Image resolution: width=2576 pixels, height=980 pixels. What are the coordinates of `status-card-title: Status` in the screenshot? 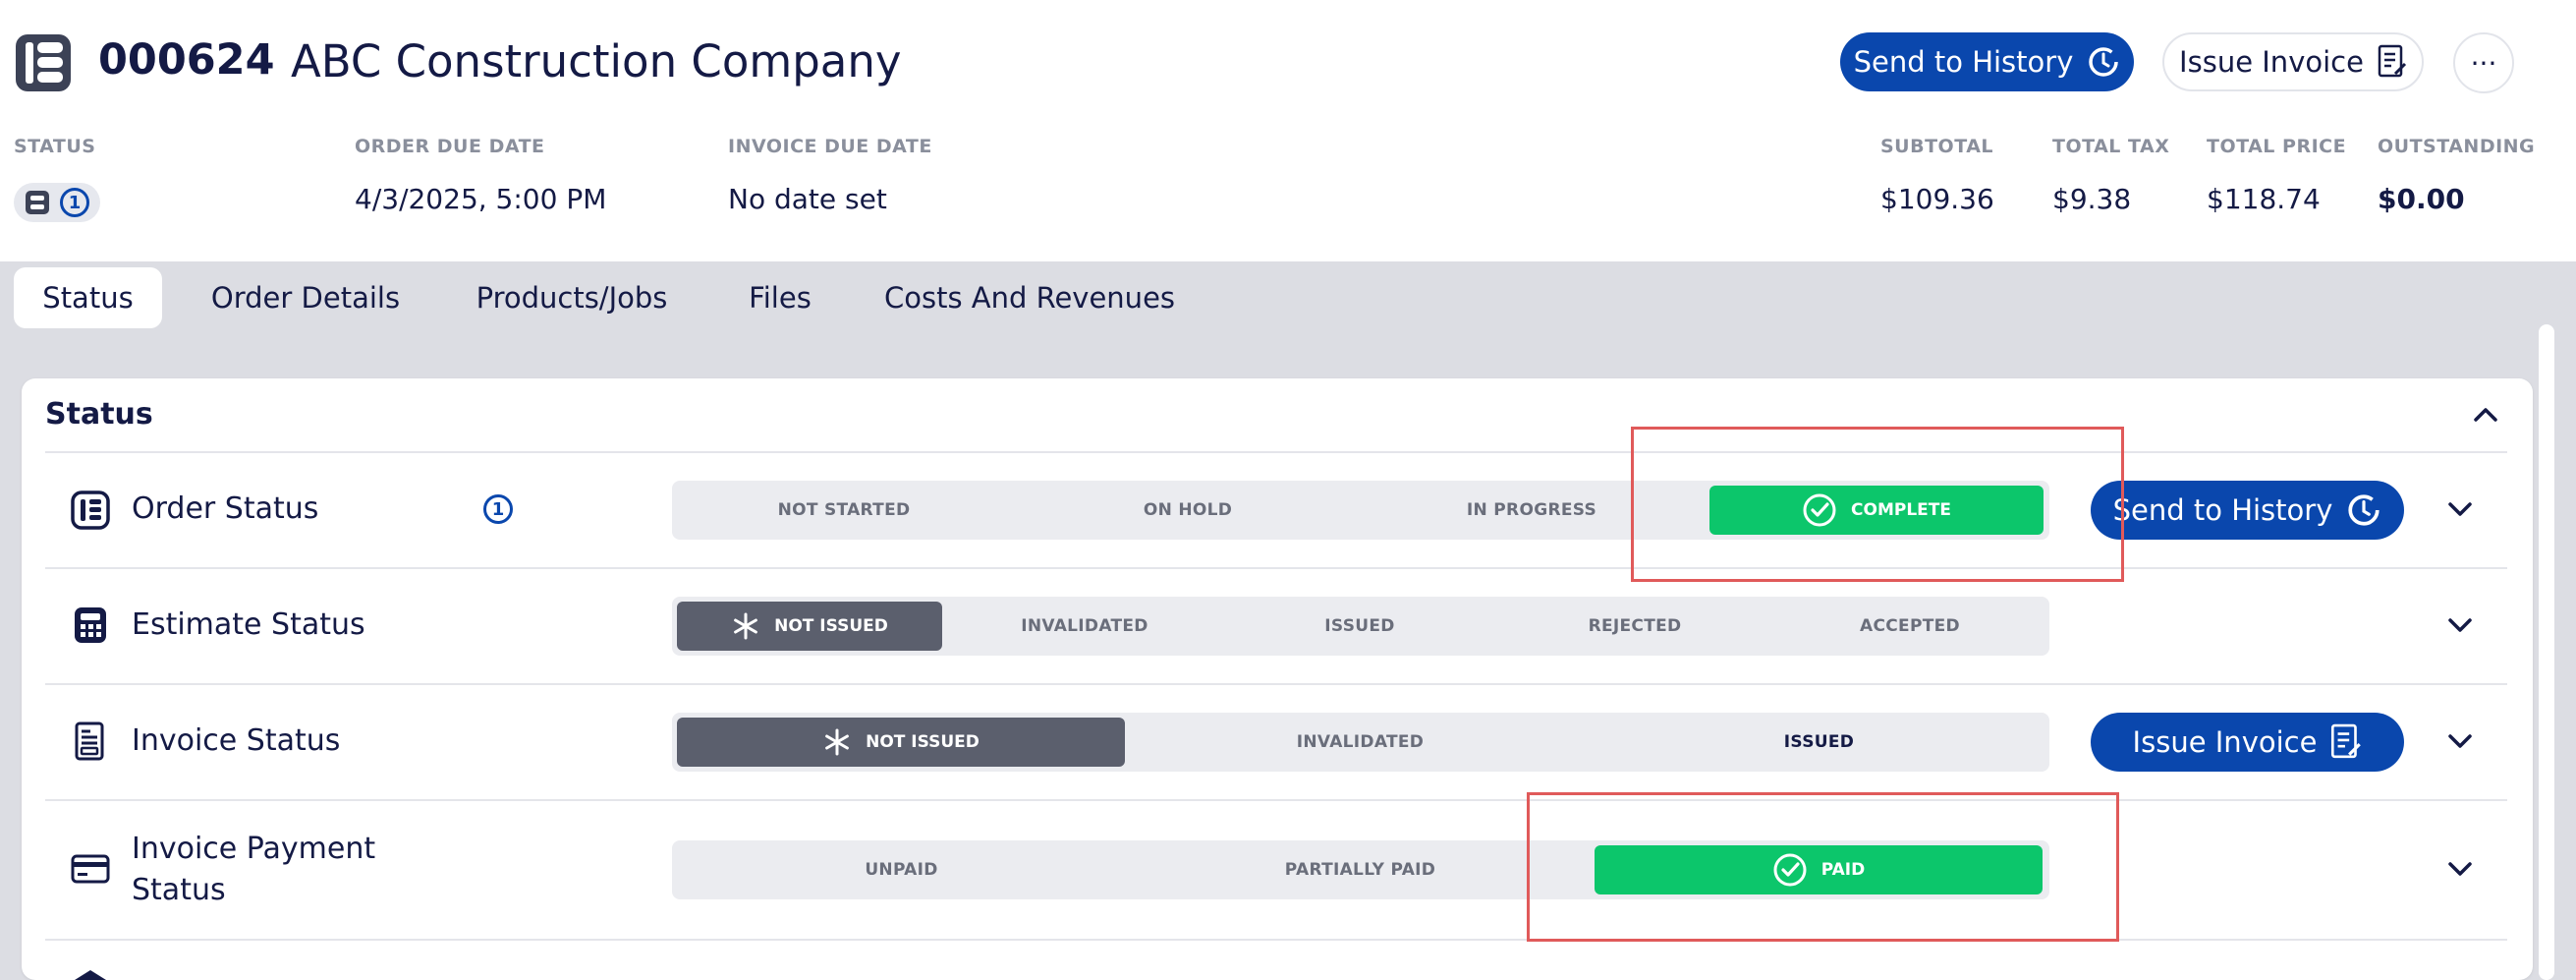 It's located at (99, 415).